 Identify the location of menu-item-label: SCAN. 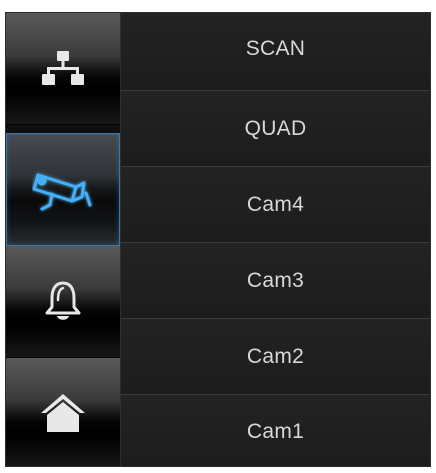
(275, 48).